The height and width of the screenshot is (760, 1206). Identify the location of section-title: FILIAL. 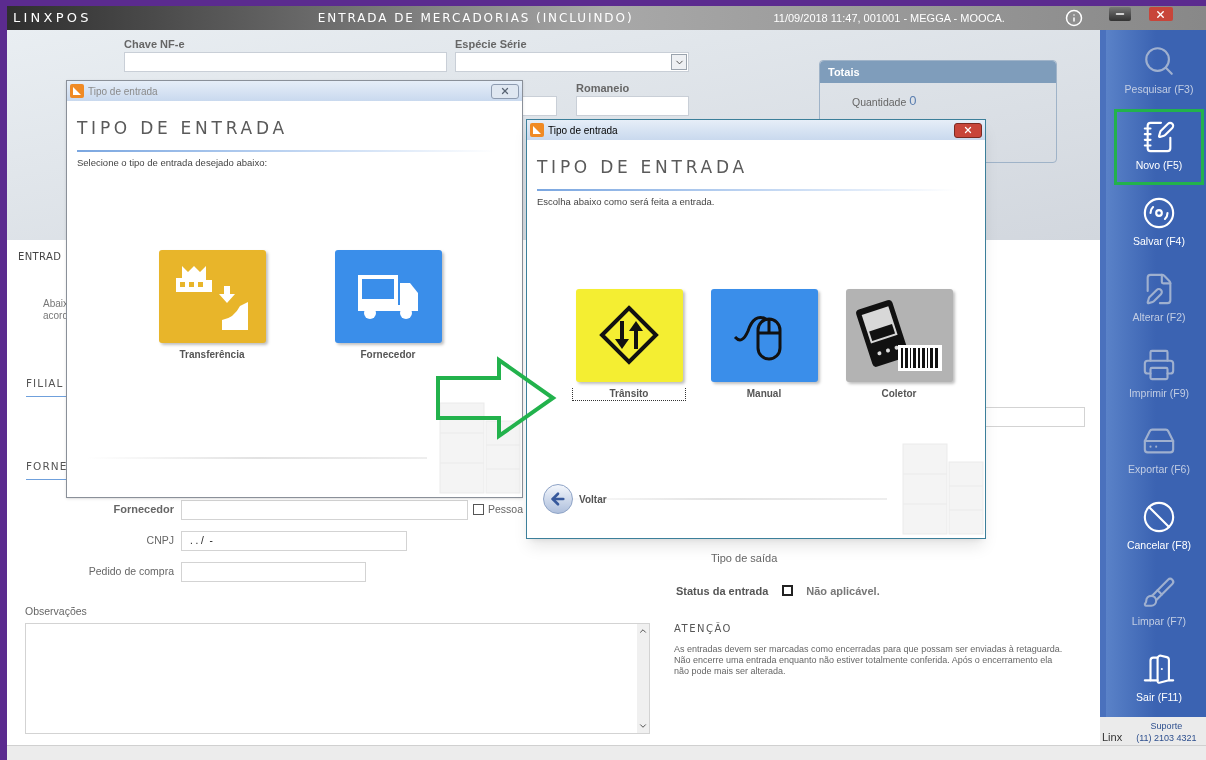
(45, 383).